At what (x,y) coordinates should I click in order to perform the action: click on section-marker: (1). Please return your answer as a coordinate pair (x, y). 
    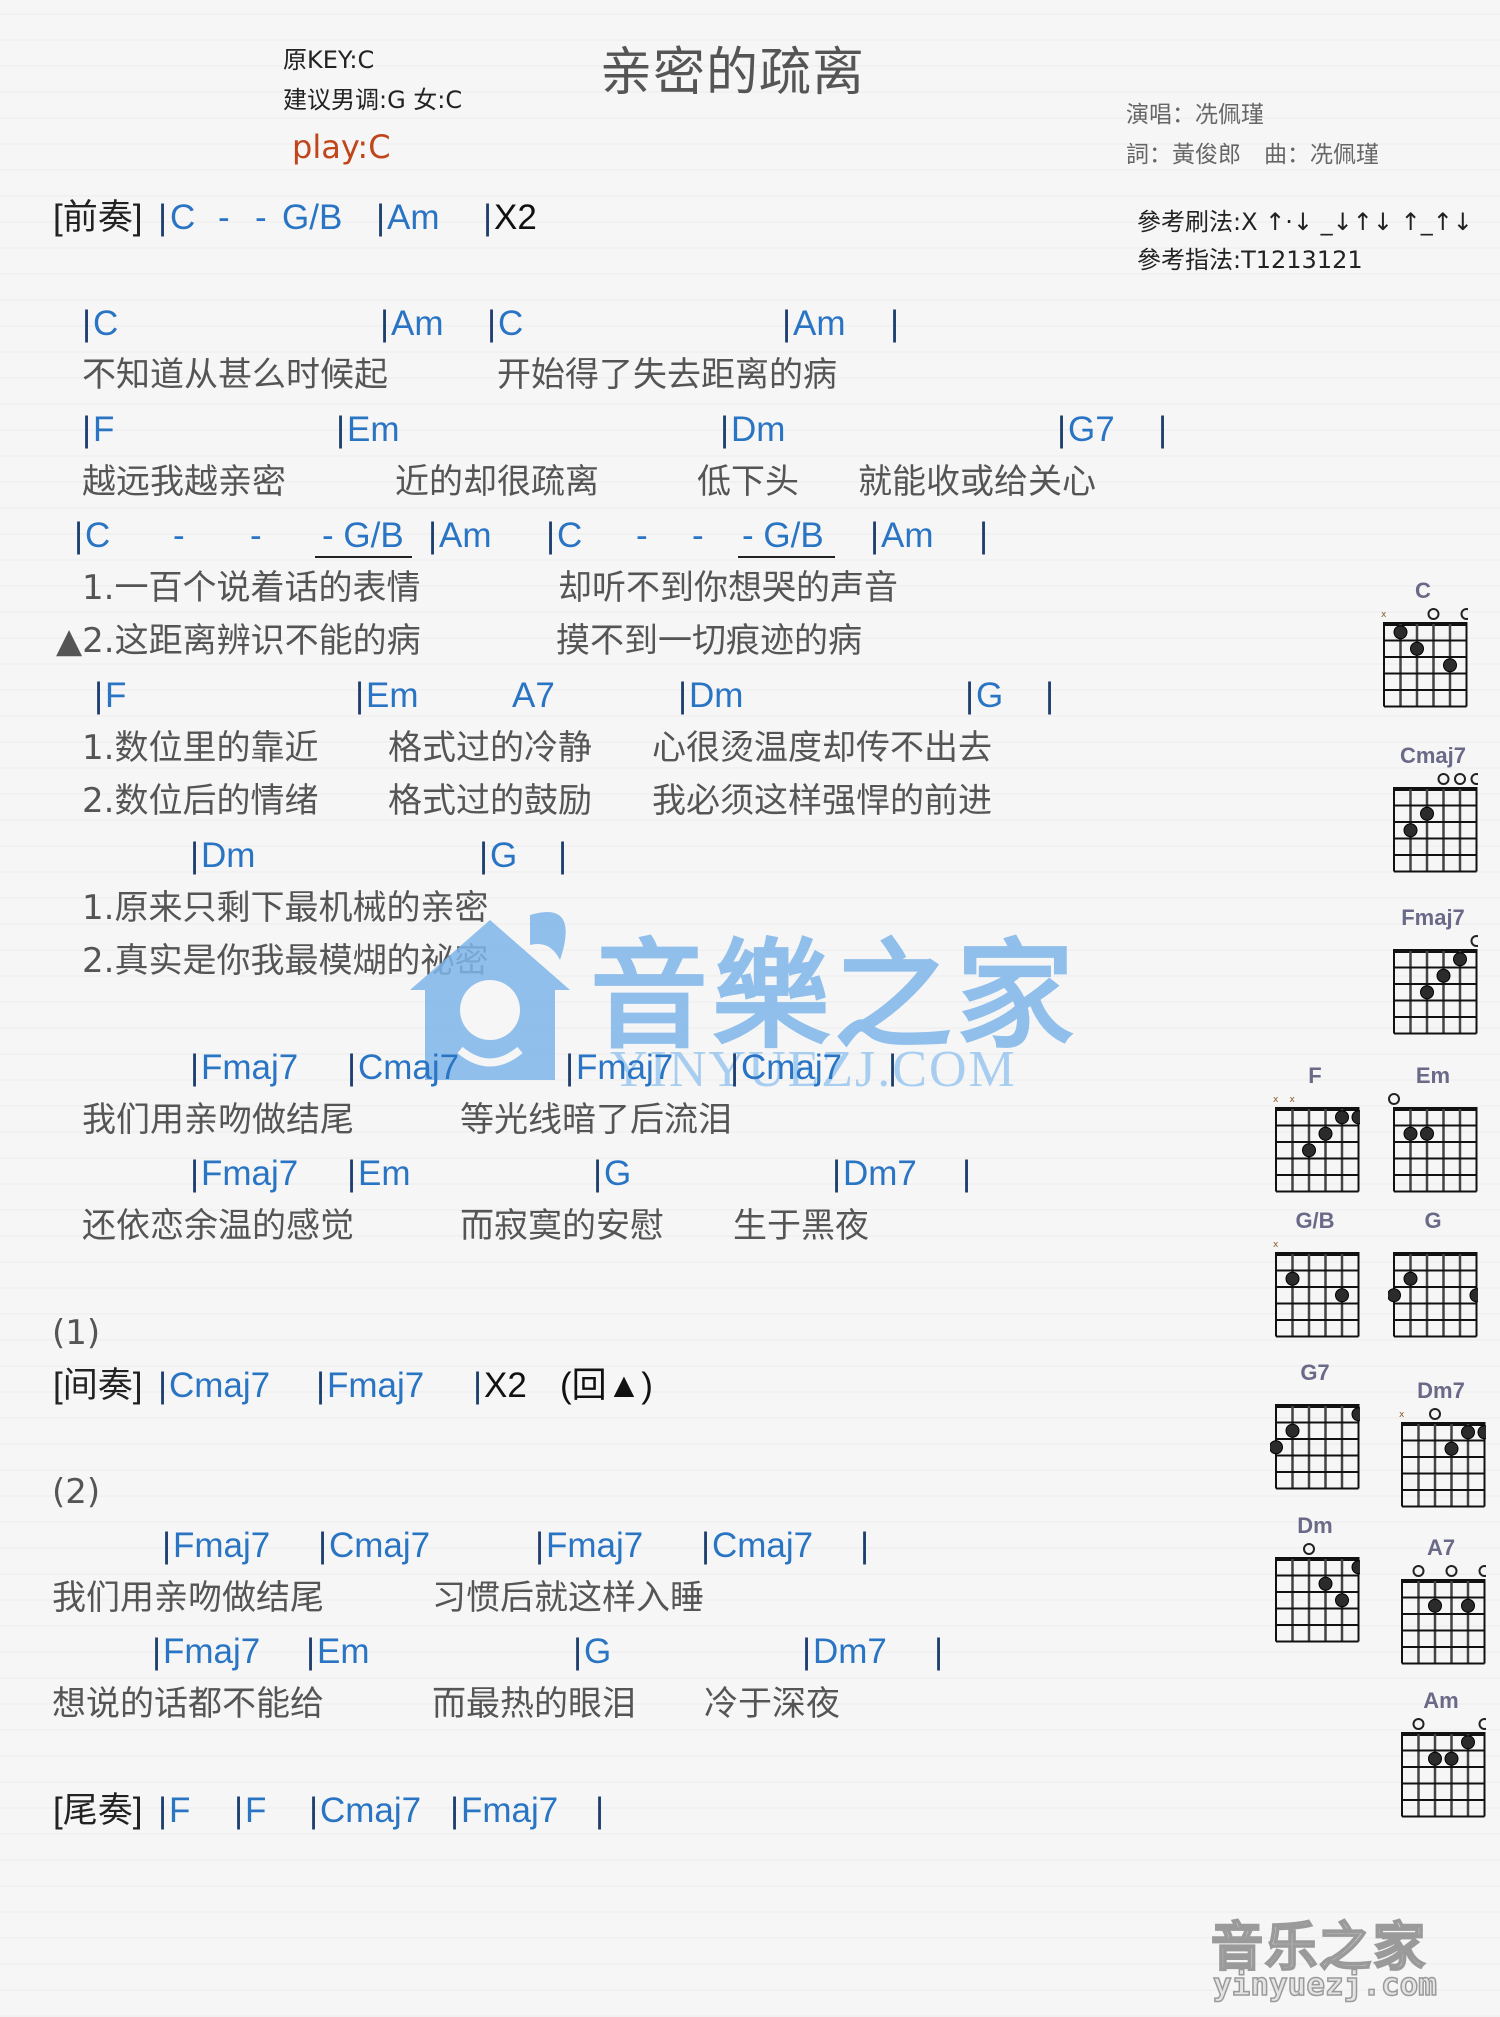
    Looking at the image, I should click on (76, 1333).